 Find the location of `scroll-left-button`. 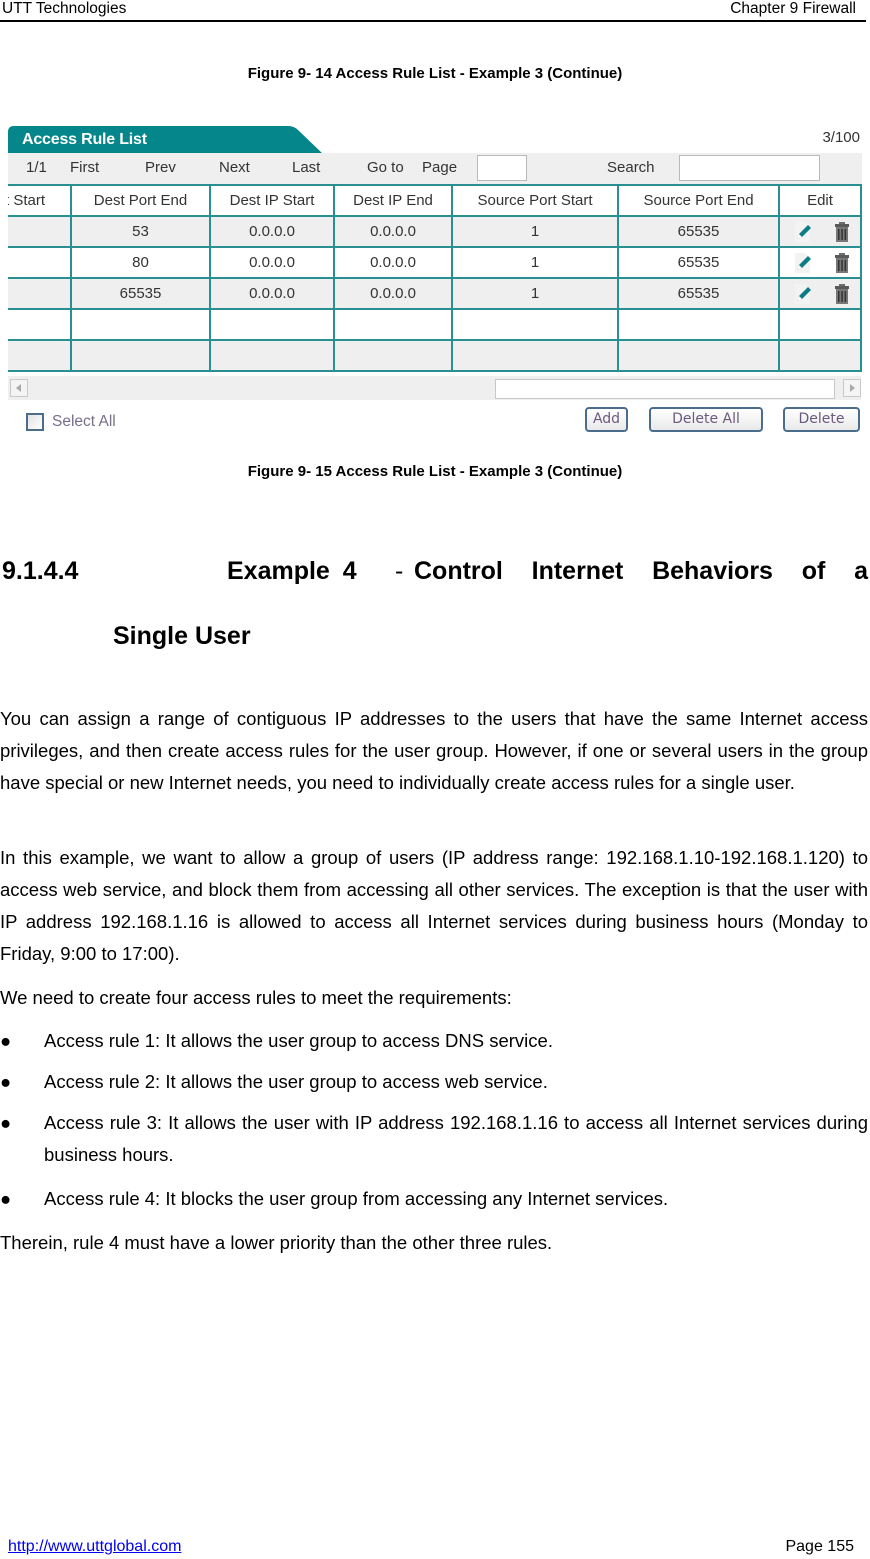

scroll-left-button is located at coordinates (19, 388).